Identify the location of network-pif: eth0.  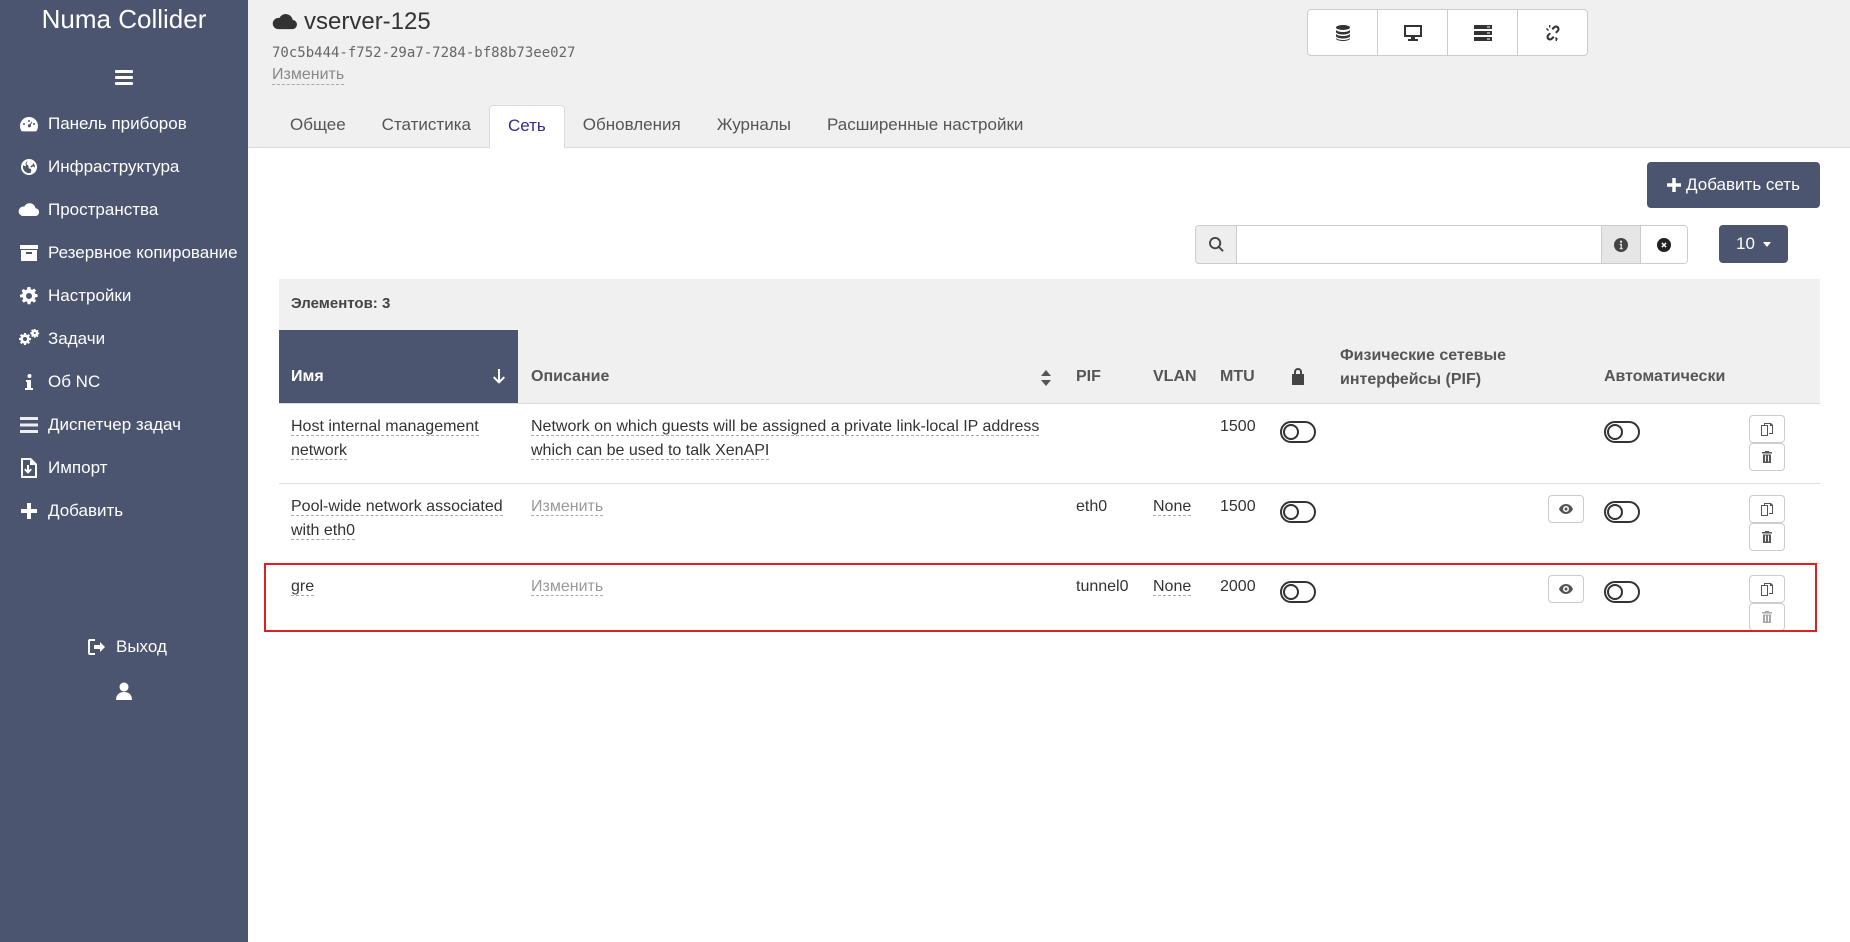
(1092, 506).